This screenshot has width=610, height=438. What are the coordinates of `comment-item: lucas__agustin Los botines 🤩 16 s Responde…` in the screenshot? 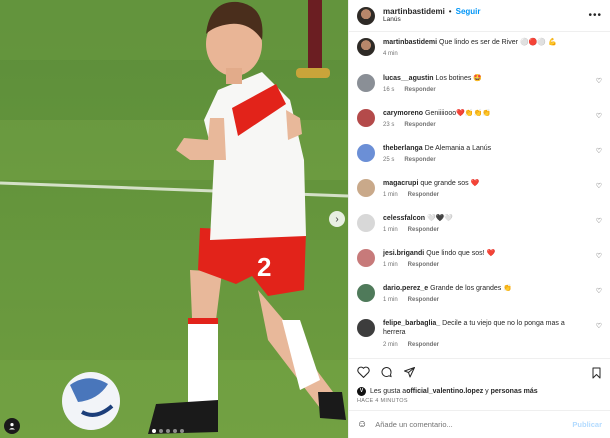 It's located at (479, 91).